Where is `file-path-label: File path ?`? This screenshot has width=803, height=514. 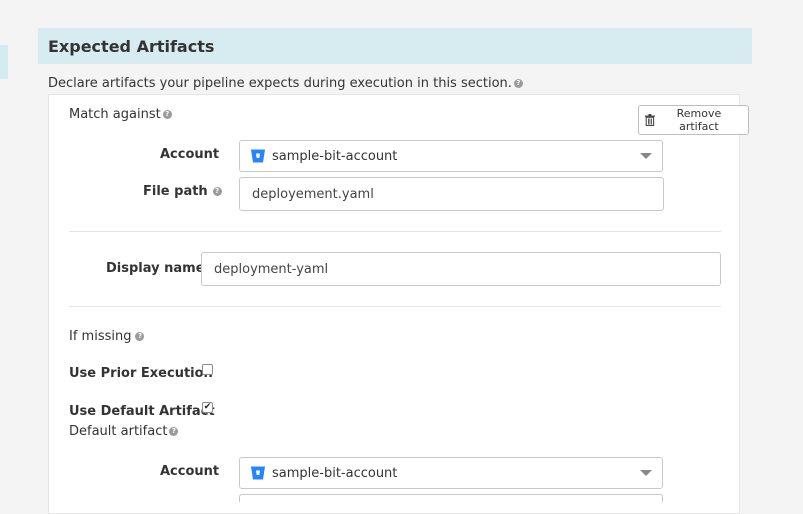 file-path-label: File path ? is located at coordinates (182, 191).